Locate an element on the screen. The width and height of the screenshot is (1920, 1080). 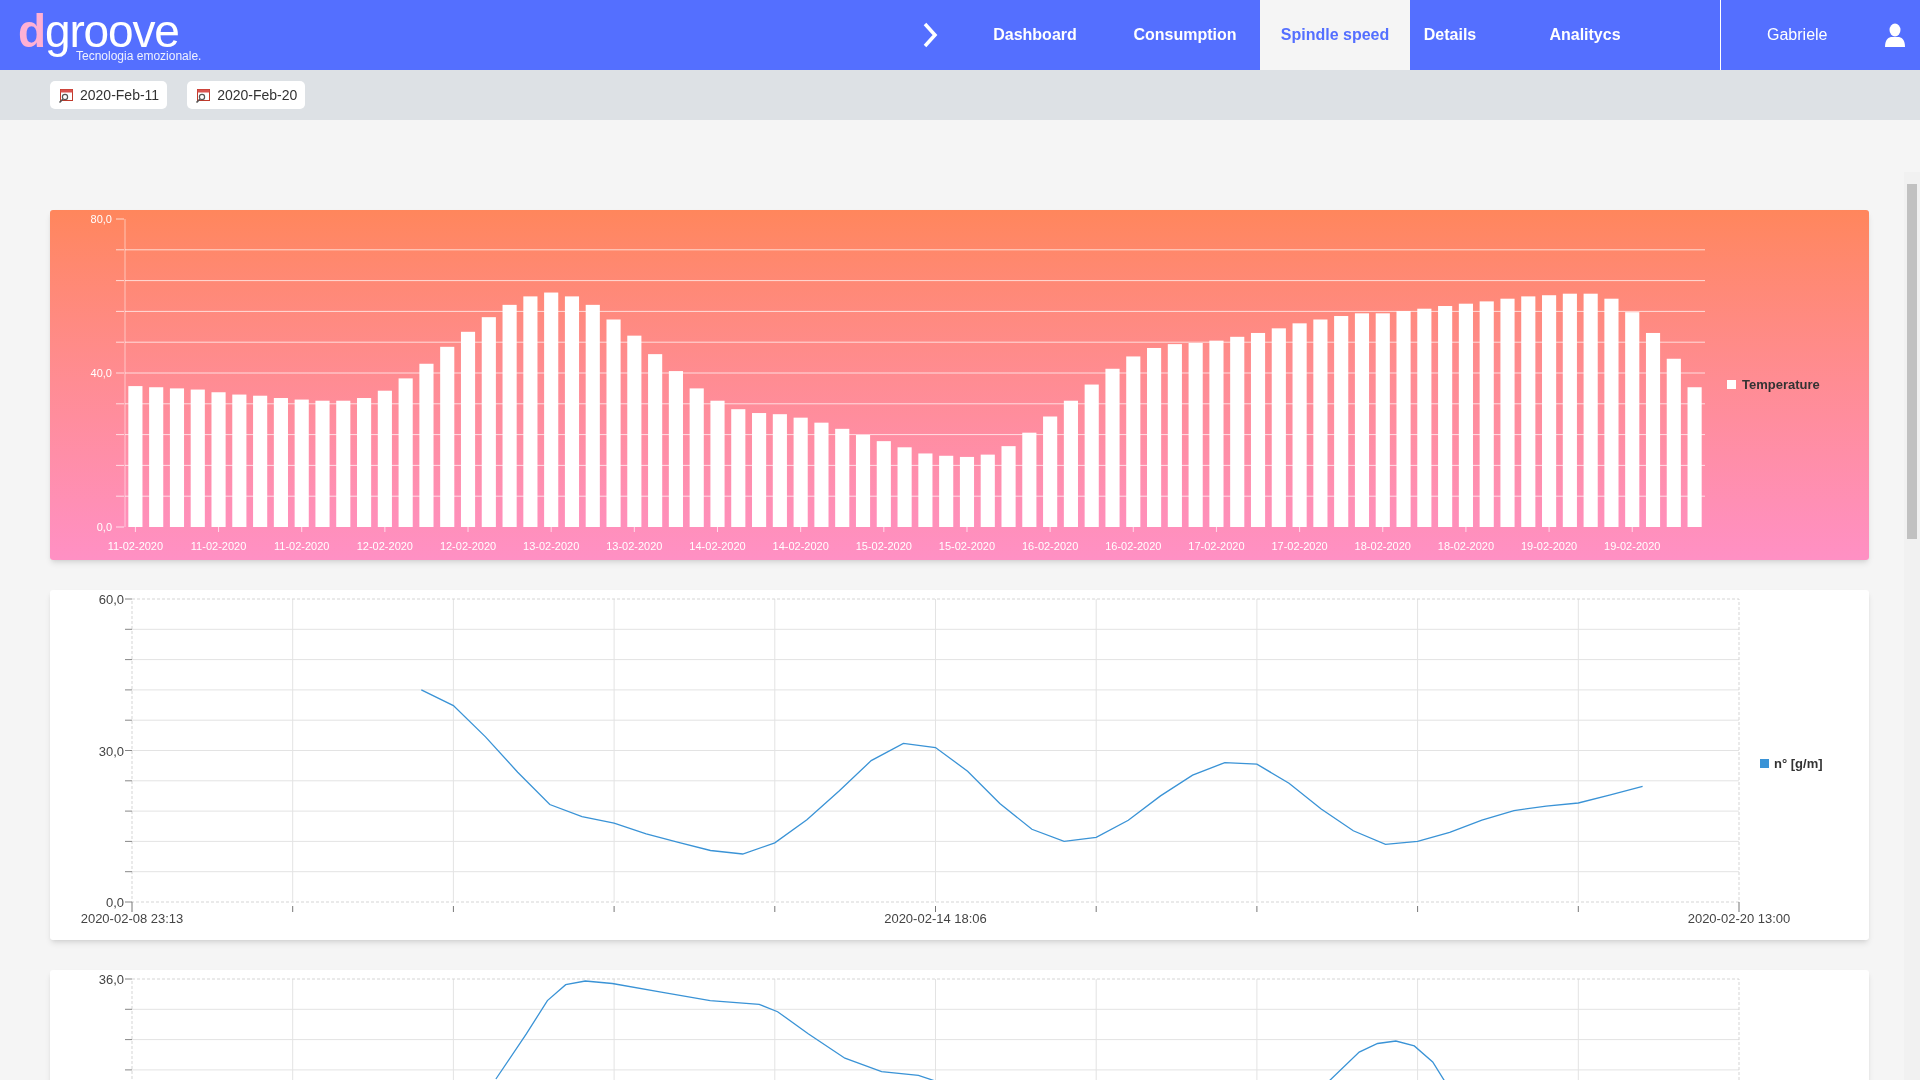
axis-label: 60,0 is located at coordinates (111, 599).